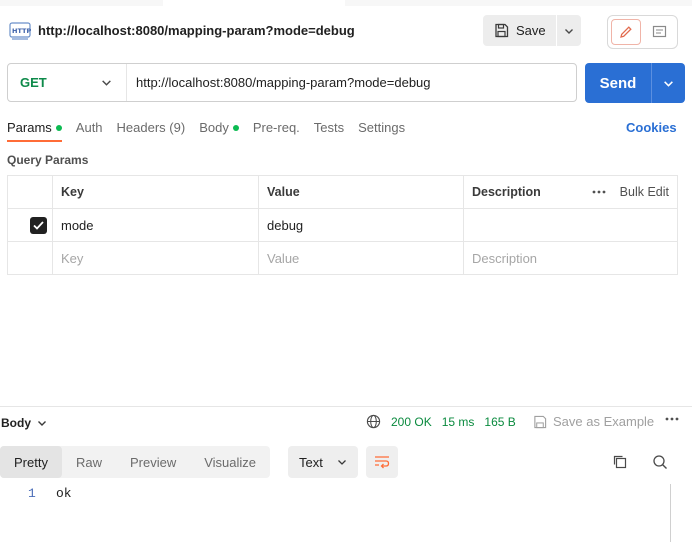  What do you see at coordinates (235, 128) in the screenshot?
I see `body-active-dot` at bounding box center [235, 128].